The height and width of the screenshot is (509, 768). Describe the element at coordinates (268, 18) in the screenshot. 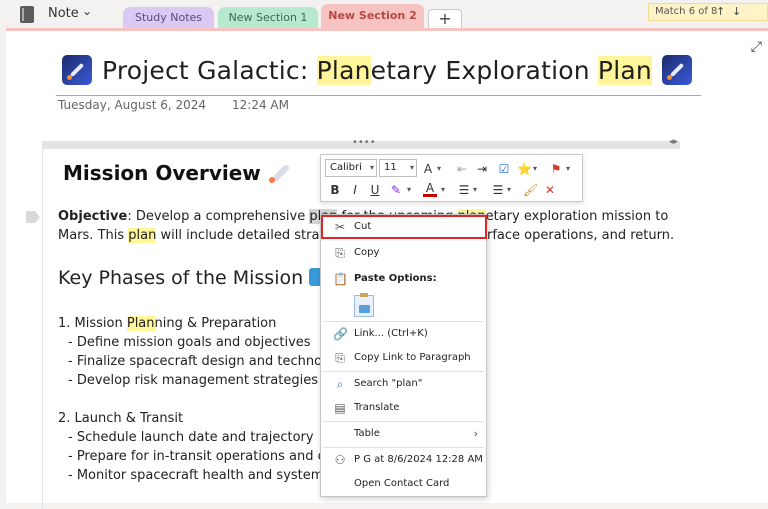

I see `tab-new-section-1: New Section 1` at that location.